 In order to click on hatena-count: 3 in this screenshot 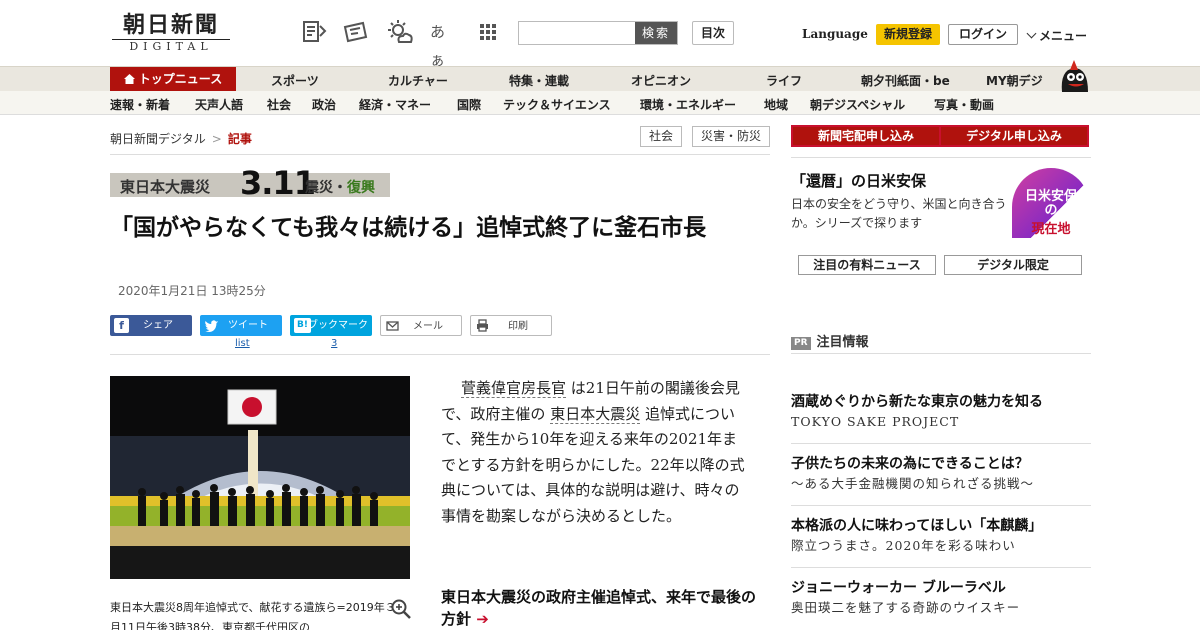, I will do `click(334, 343)`.